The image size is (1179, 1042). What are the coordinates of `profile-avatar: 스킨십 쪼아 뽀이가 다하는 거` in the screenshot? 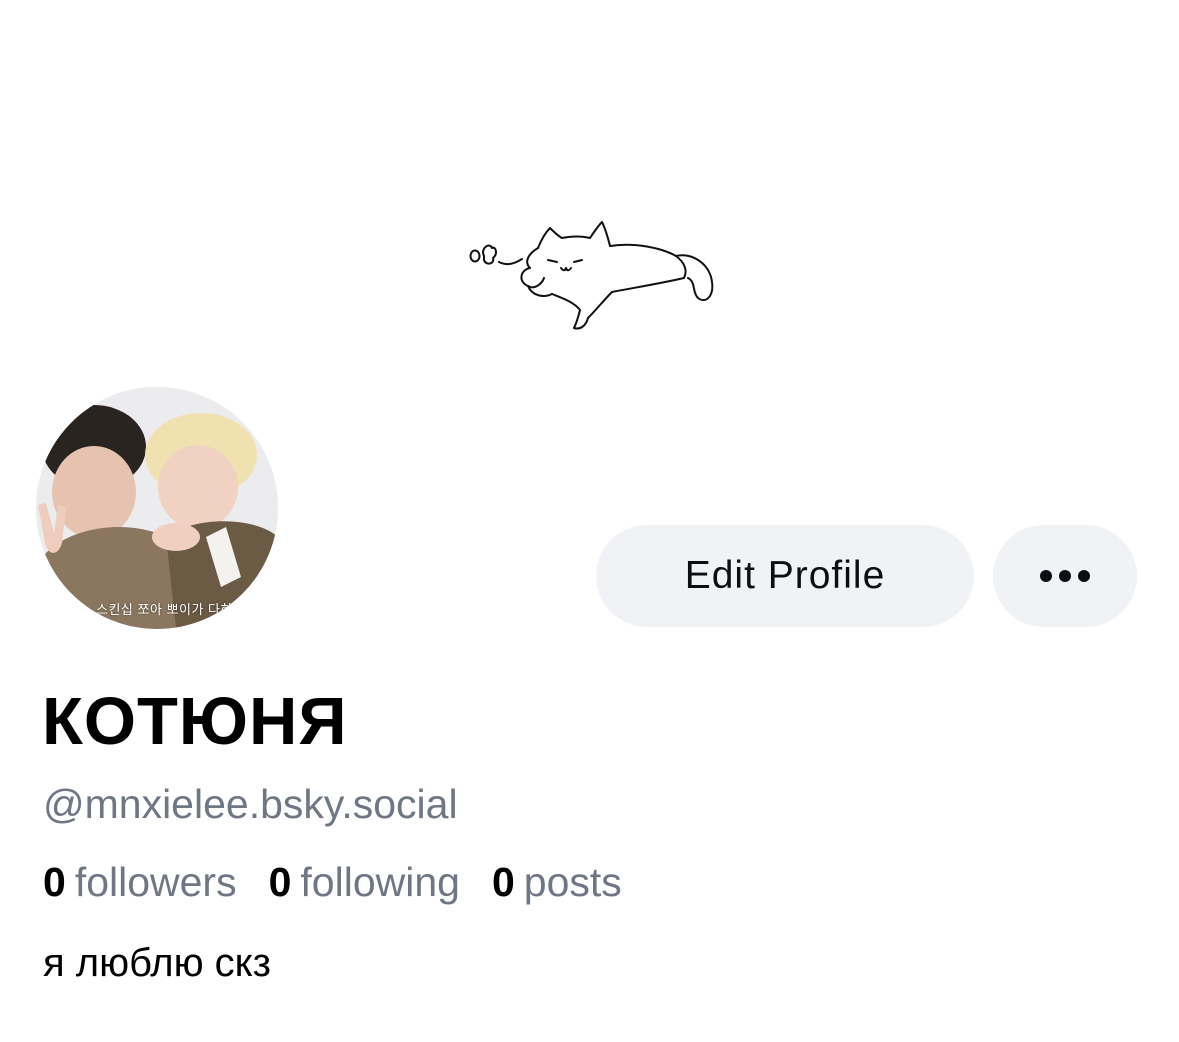 It's located at (157, 508).